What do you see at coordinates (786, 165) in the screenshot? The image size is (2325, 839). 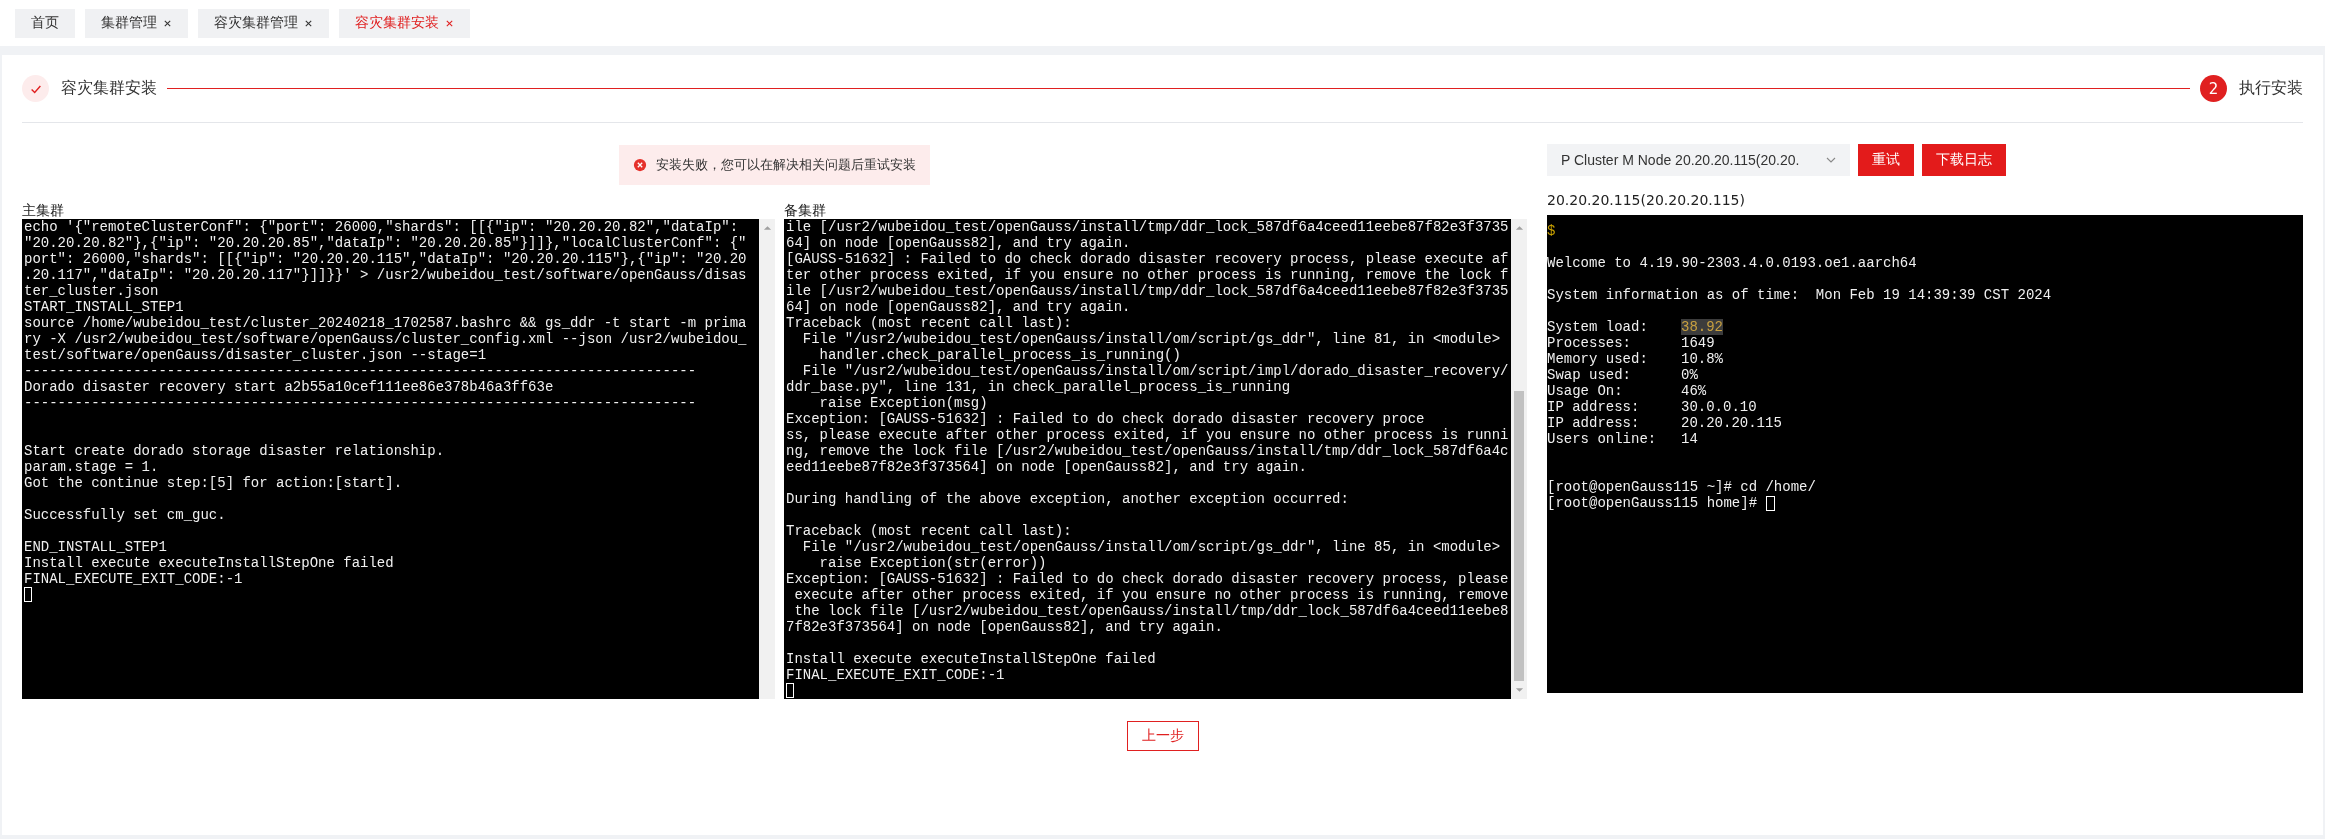 I see `alert-message: 安装失败，您可以在解决相关问题后重试安装` at bounding box center [786, 165].